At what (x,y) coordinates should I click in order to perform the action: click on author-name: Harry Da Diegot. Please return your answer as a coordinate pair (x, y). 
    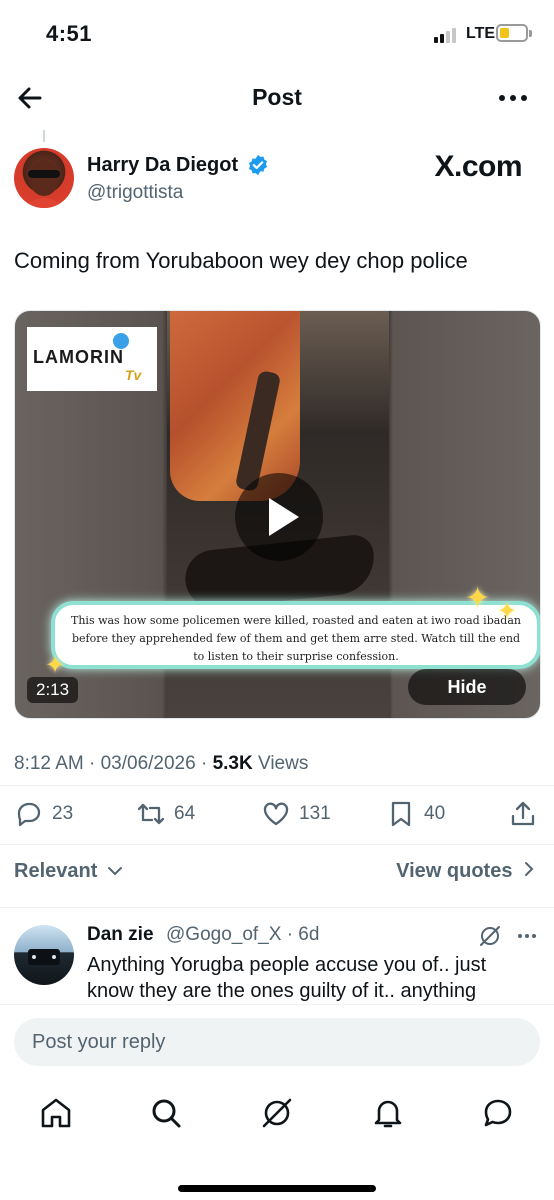
    Looking at the image, I should click on (162, 165).